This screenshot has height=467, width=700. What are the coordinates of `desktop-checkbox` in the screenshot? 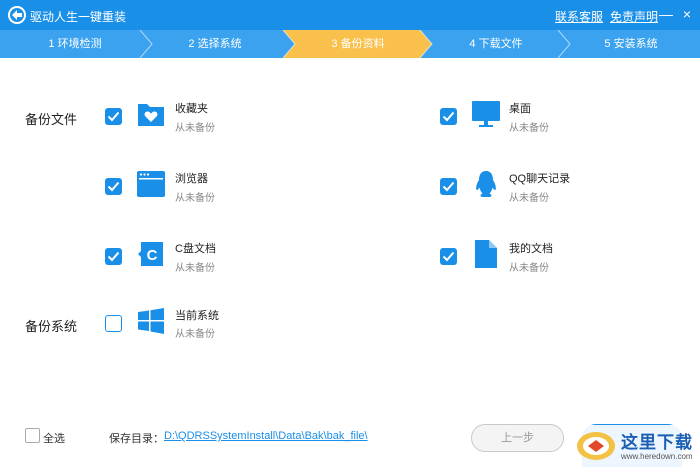 It's located at (448, 116).